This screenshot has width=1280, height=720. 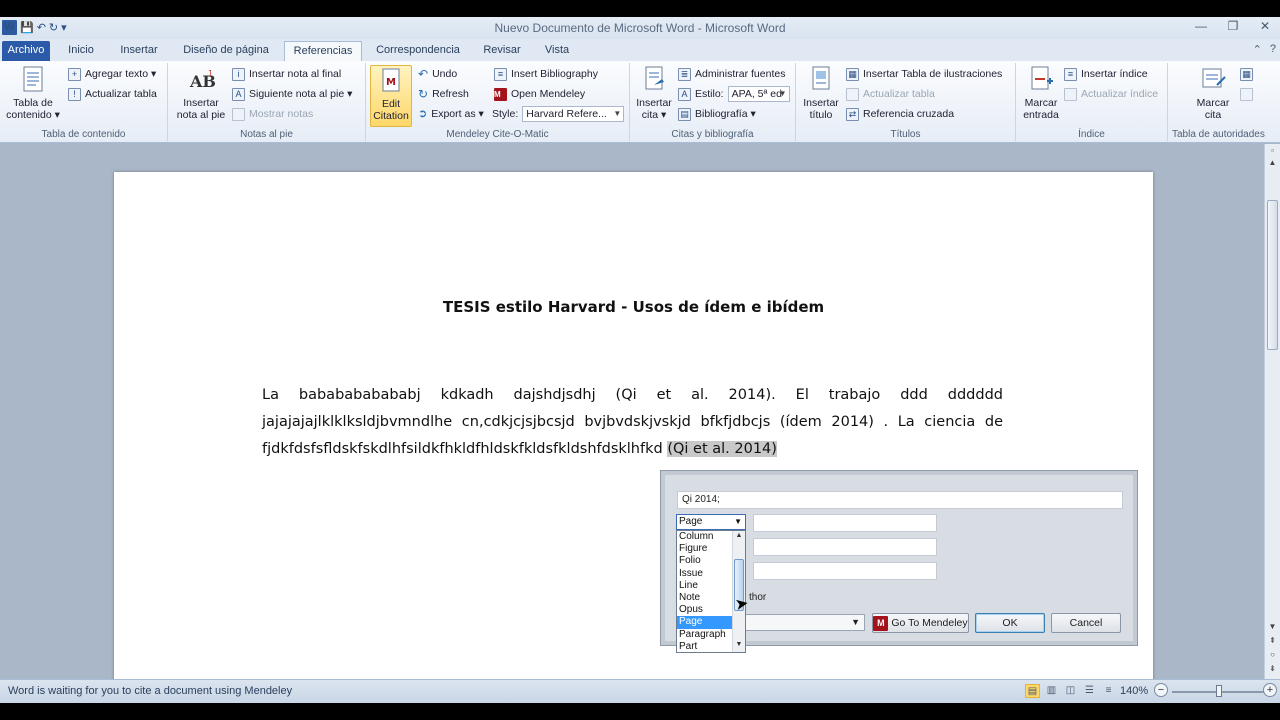 What do you see at coordinates (1272, 668) in the screenshot?
I see `next-page-icon: ⇟` at bounding box center [1272, 668].